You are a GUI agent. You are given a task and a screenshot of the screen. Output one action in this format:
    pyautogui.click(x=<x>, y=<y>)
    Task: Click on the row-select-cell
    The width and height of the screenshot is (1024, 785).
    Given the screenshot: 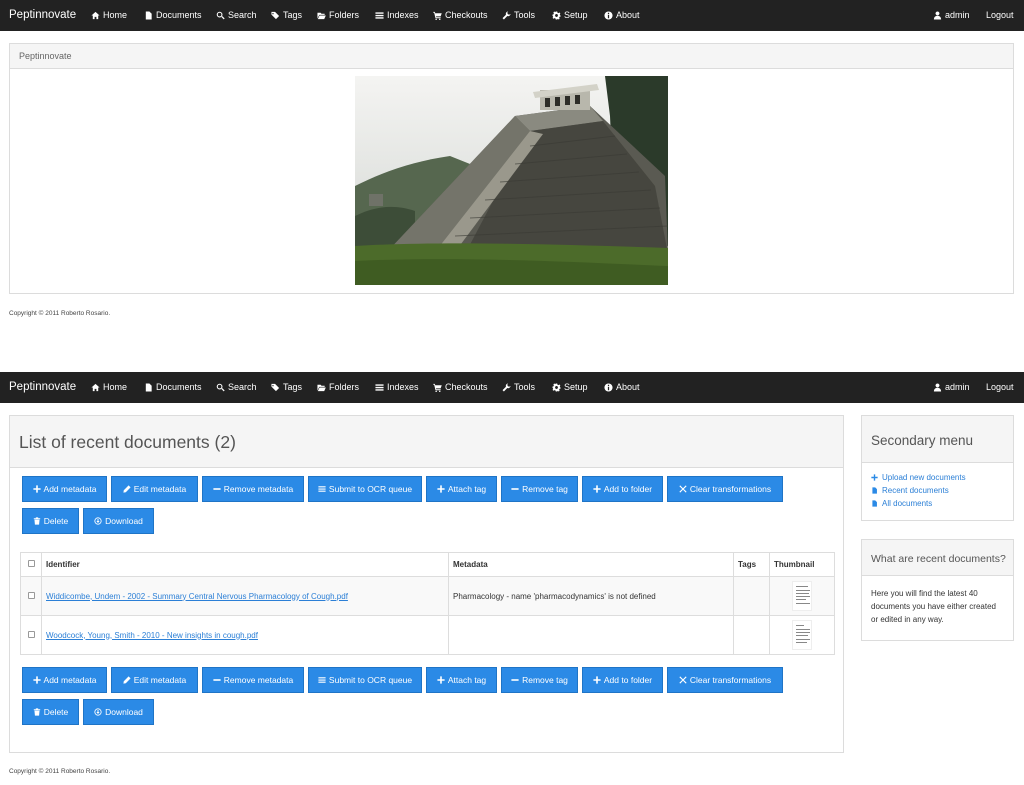 What is the action you would take?
    pyautogui.click(x=31, y=596)
    